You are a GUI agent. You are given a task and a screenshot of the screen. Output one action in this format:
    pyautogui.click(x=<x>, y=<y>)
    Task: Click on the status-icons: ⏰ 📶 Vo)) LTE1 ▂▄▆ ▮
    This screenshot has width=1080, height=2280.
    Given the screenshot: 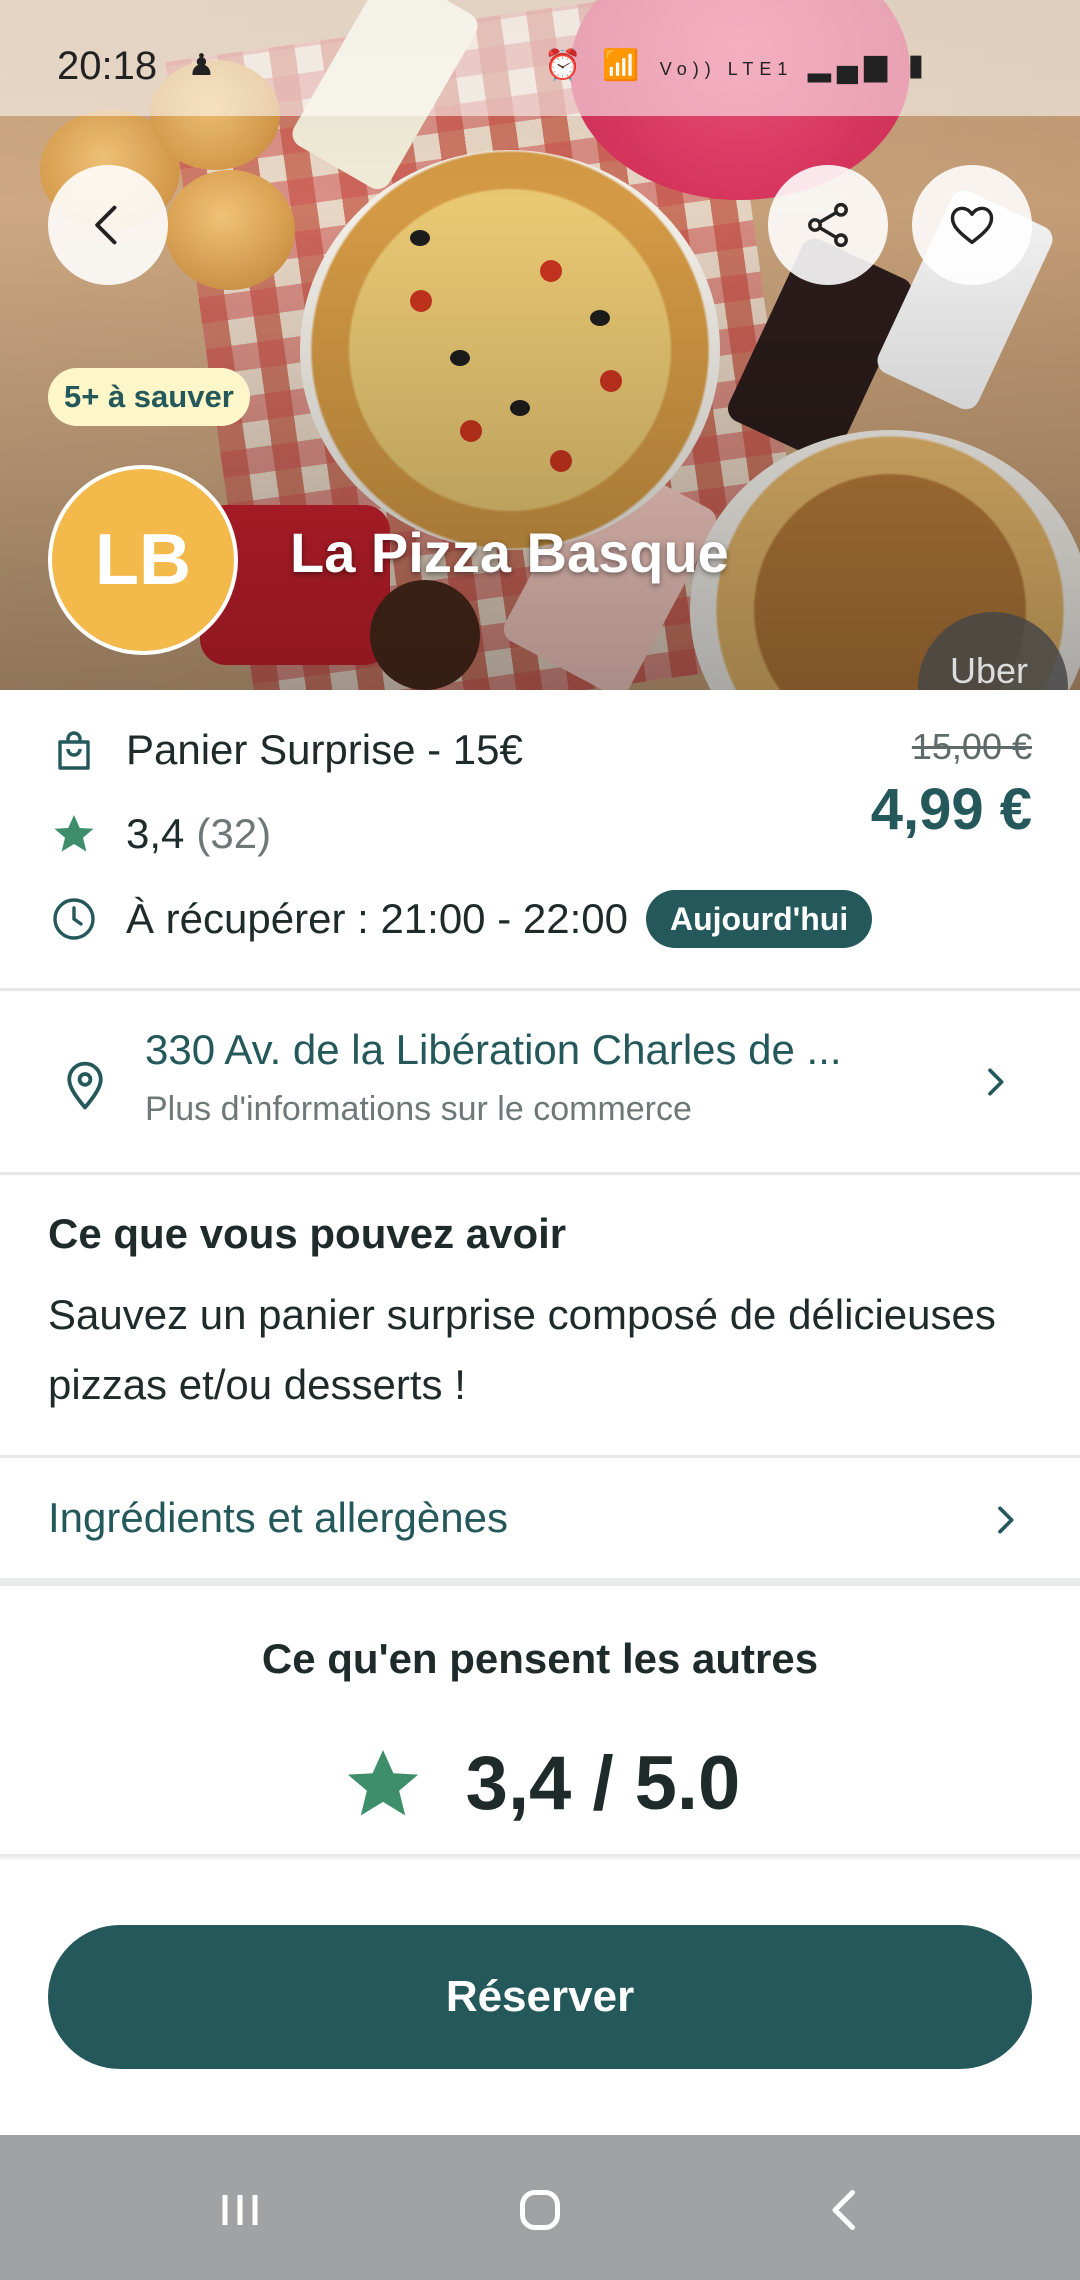 What is the action you would take?
    pyautogui.click(x=737, y=65)
    